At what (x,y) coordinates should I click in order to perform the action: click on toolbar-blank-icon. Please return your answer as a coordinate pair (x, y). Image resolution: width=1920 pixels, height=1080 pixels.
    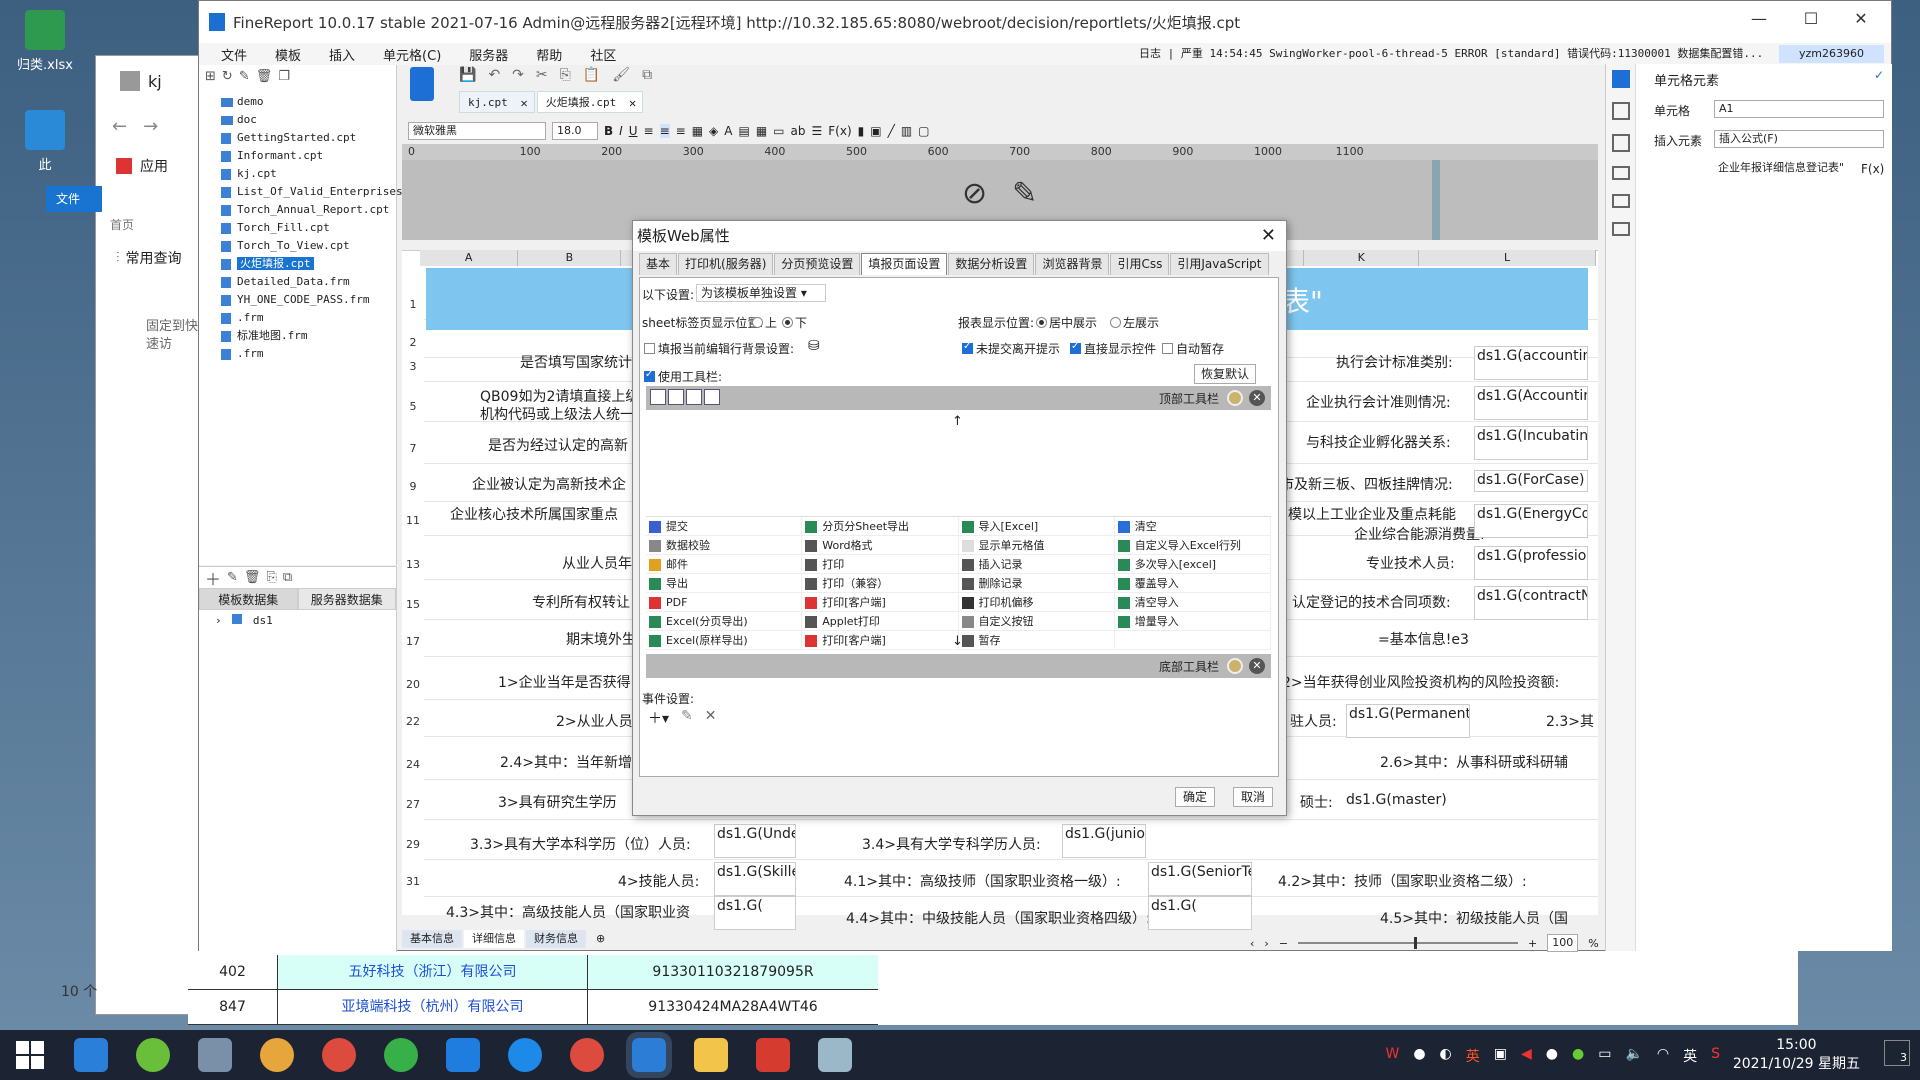
    Looking at the image, I should click on (712, 397).